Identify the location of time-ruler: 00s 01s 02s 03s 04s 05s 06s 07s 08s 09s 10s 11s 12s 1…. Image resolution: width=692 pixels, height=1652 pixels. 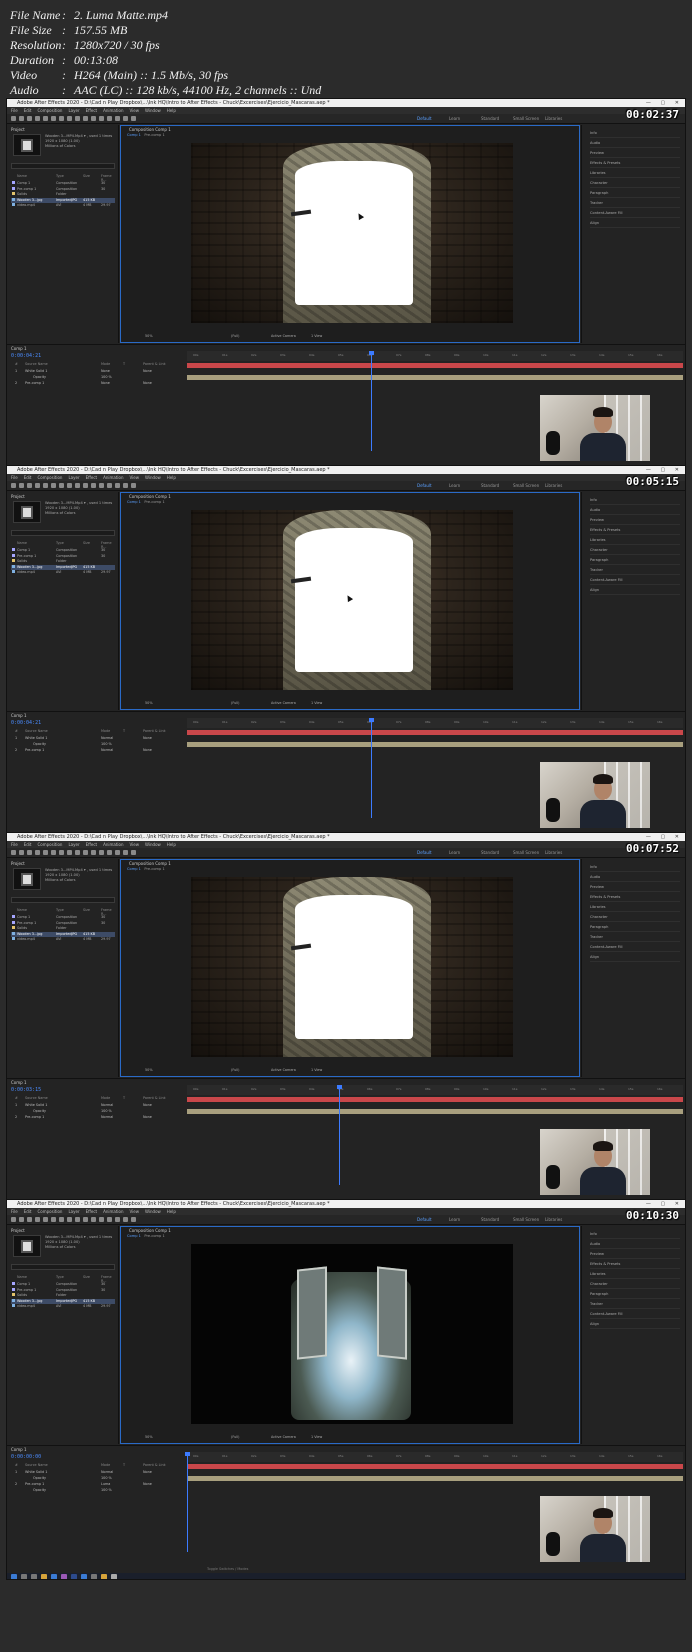
(435, 356).